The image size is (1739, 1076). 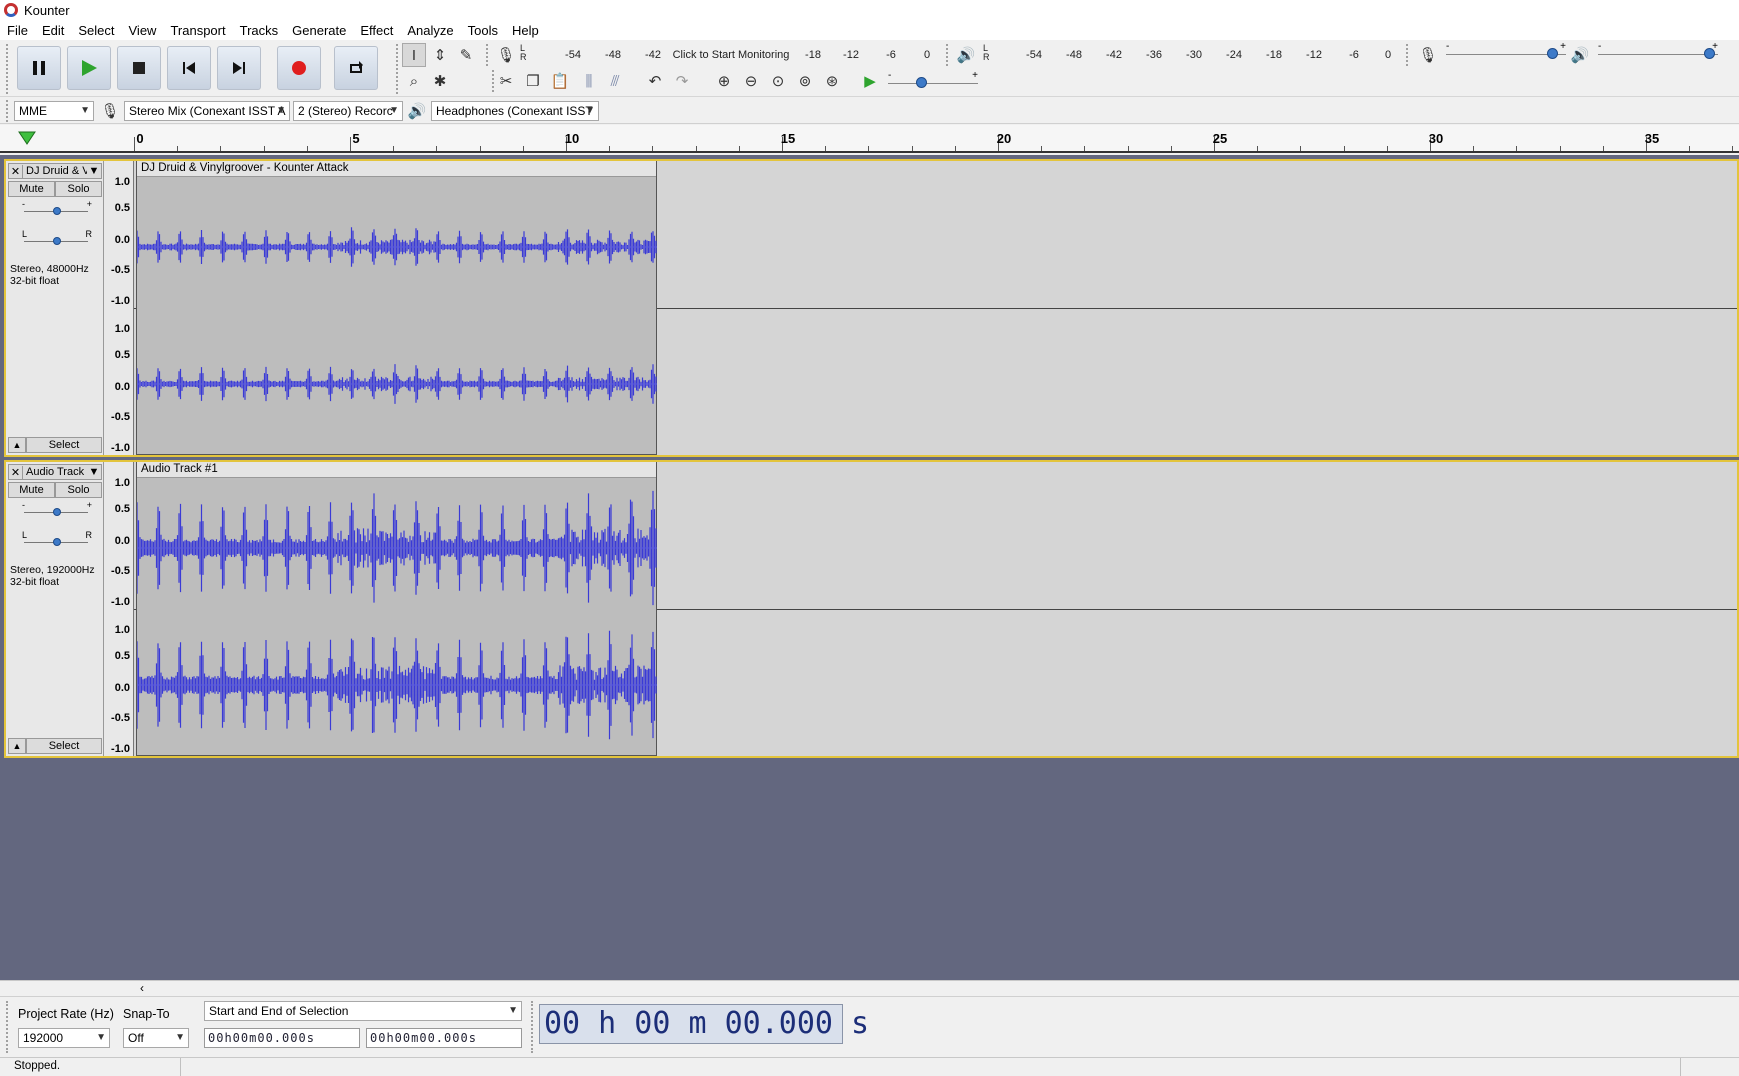 I want to click on trim-audio-icon: ⫼, so click(x=589, y=81).